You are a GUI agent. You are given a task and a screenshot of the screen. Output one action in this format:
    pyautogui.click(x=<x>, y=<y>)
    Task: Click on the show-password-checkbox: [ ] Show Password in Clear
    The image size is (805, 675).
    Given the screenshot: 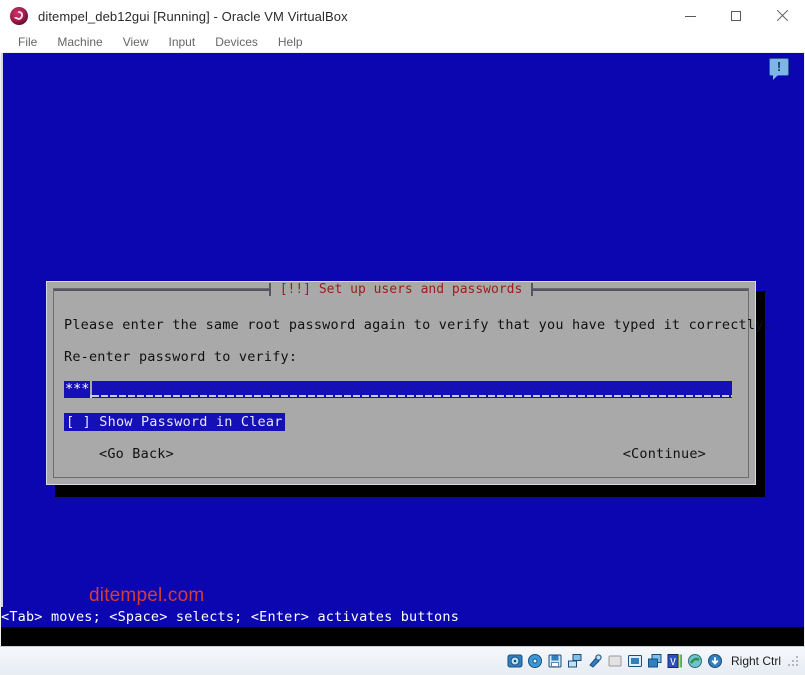 What is the action you would take?
    pyautogui.click(x=174, y=422)
    